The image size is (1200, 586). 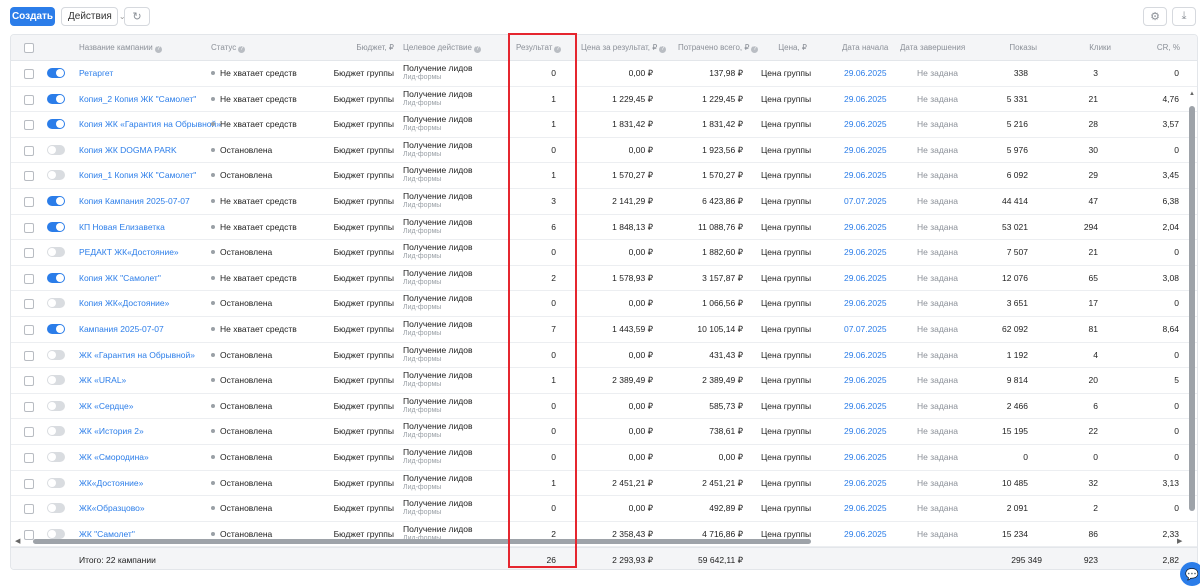 I want to click on campaign-name-link: ЖК «История 2», so click(x=111, y=431).